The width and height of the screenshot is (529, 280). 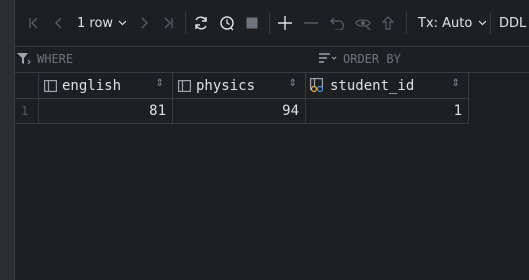 I want to click on where-filter-input: WHERE, so click(x=45, y=59).